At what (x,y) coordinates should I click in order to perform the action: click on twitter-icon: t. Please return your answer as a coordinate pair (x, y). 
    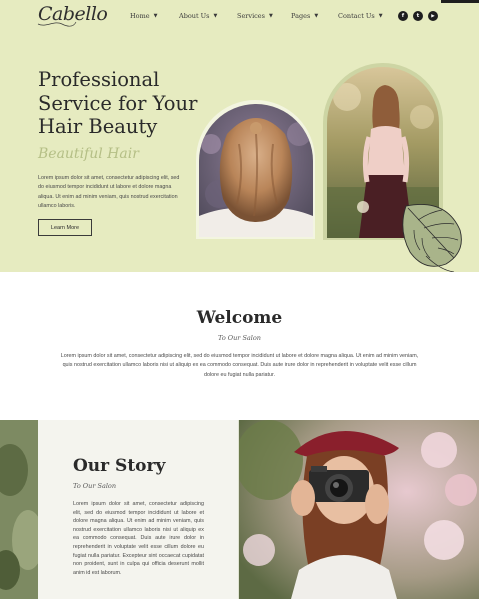
    Looking at the image, I should click on (418, 16).